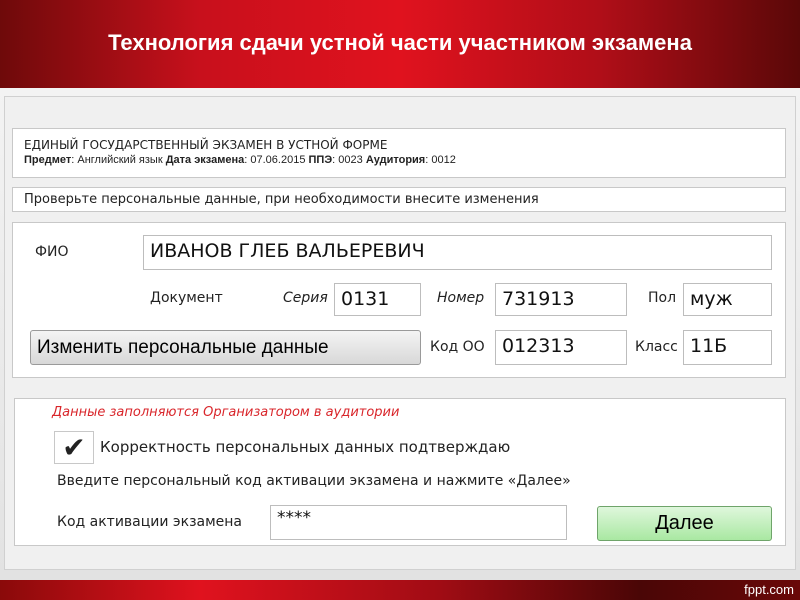 This screenshot has height=600, width=800. Describe the element at coordinates (656, 347) in the screenshot. I see `class-label: Класс` at that location.